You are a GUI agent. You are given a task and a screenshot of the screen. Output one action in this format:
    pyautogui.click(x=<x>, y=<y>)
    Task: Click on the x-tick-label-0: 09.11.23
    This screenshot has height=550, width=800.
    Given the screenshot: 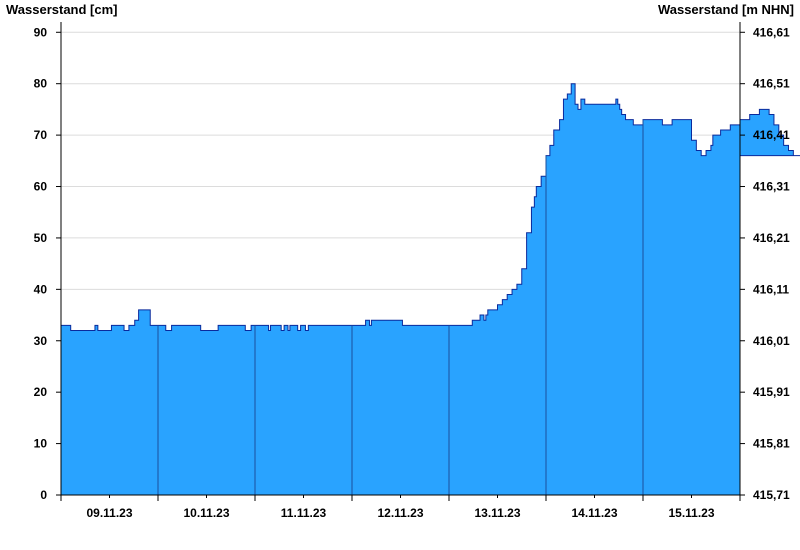 What is the action you would take?
    pyautogui.click(x=109, y=513)
    